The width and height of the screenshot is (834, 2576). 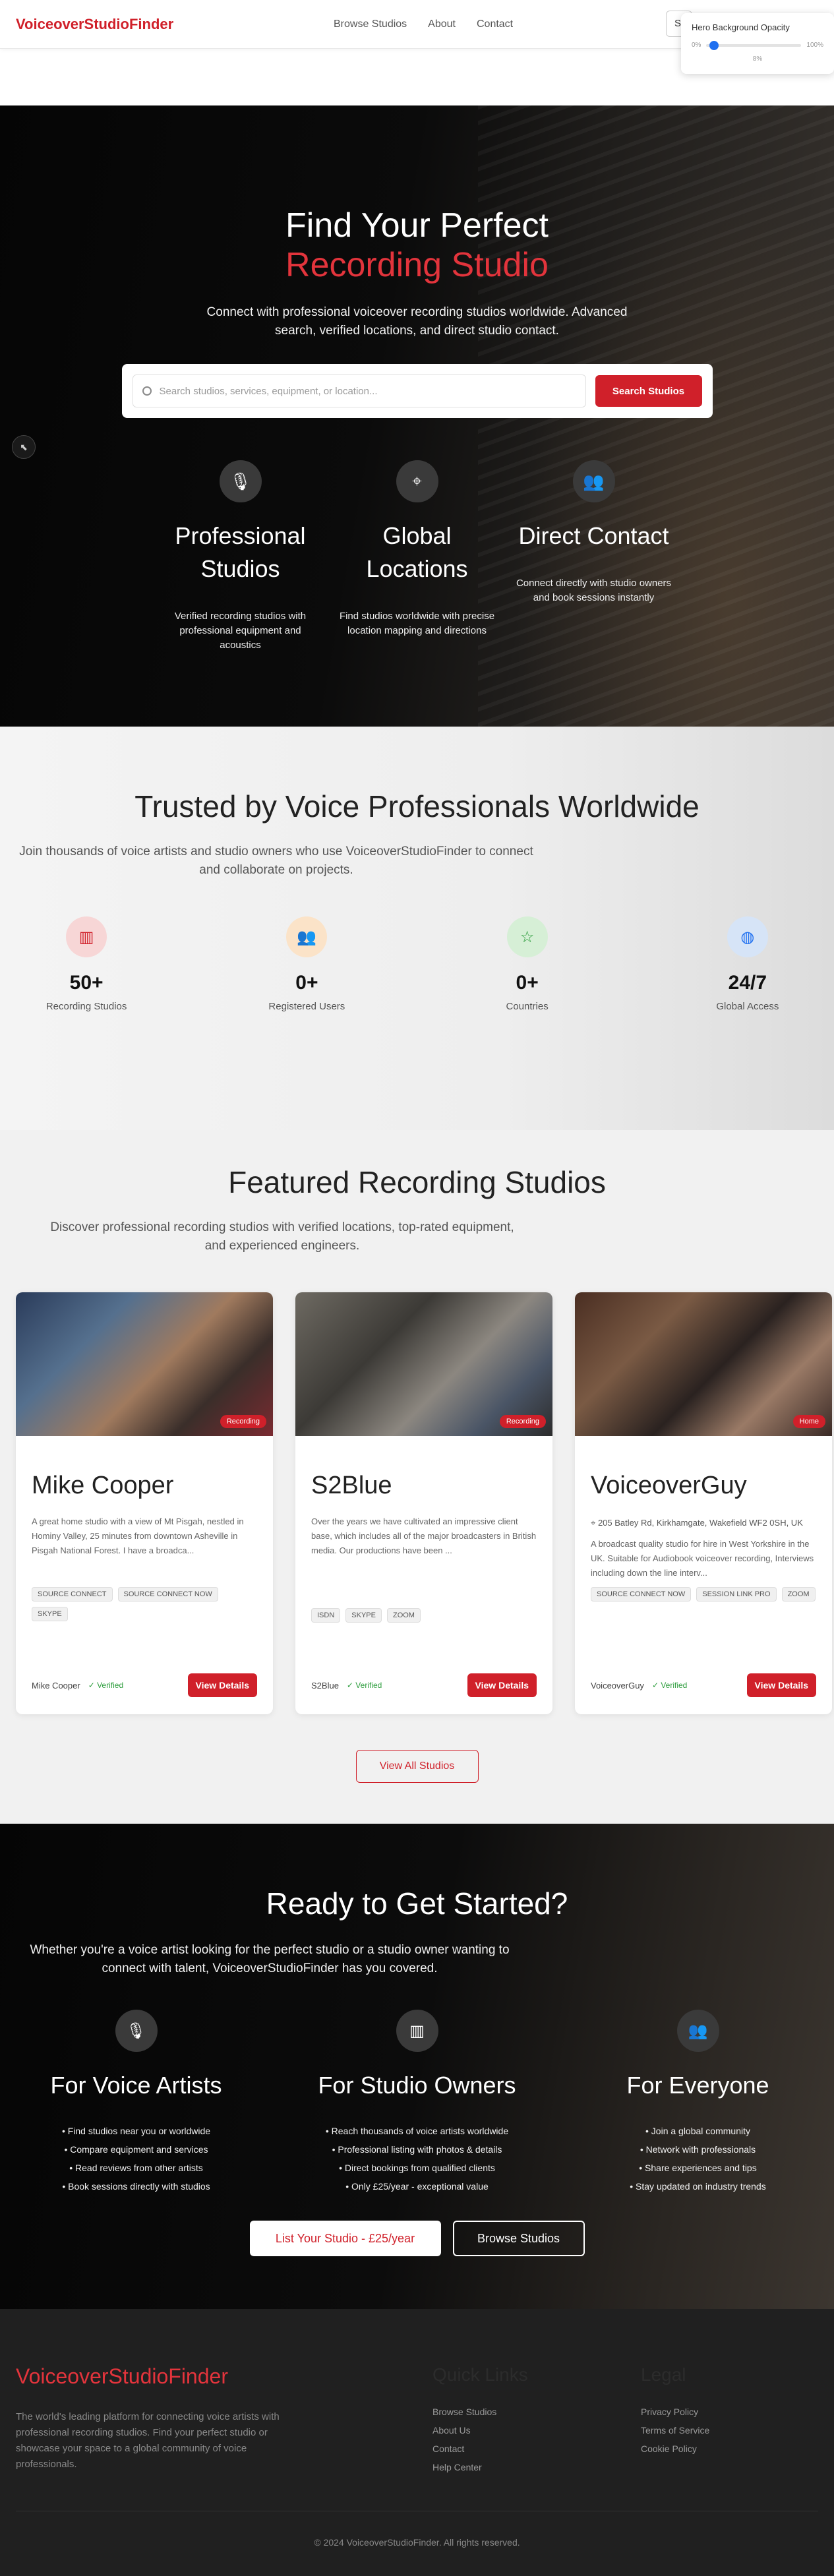 What do you see at coordinates (240, 481) in the screenshot?
I see `microphone-icon: 🎙` at bounding box center [240, 481].